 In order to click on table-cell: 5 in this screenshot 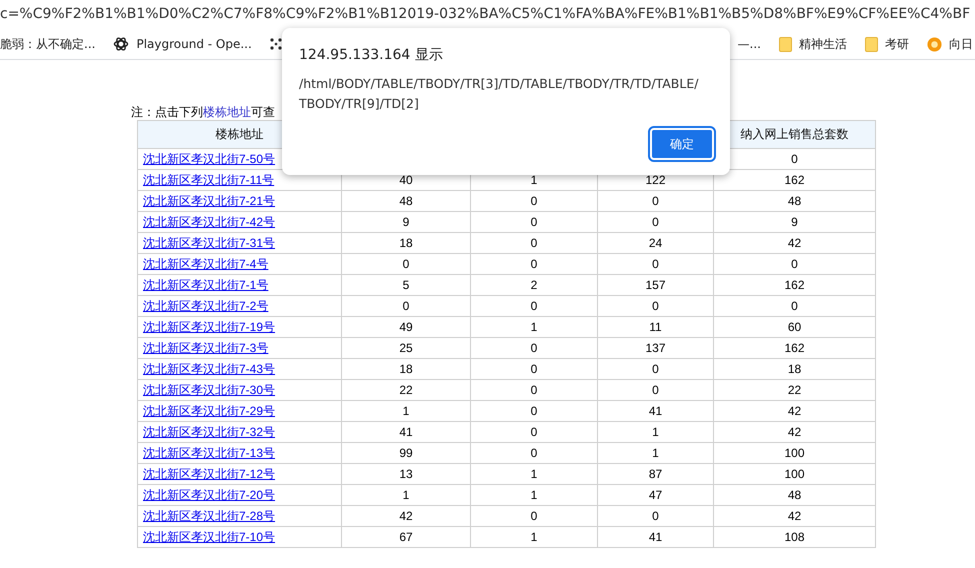, I will do `click(406, 285)`.